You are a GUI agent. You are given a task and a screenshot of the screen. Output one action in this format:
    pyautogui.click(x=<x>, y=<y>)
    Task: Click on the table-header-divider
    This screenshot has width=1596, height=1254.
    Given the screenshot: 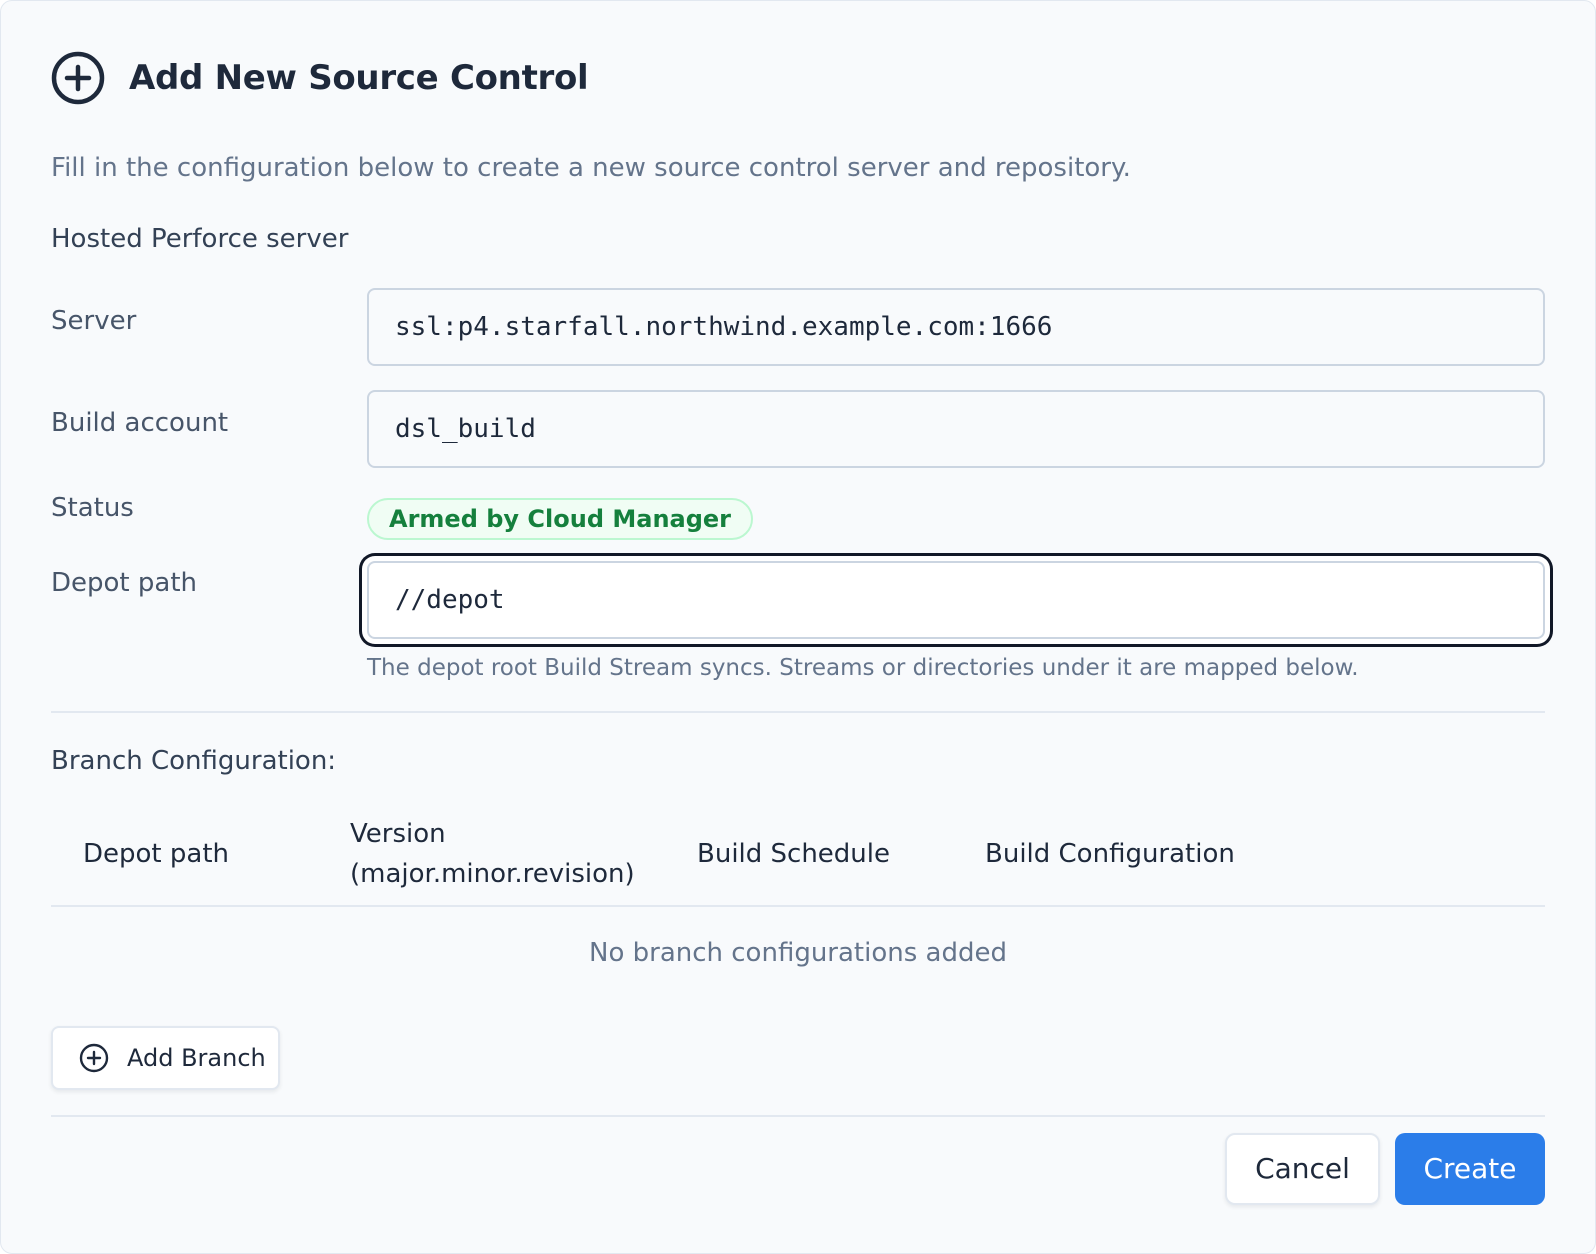 What is the action you would take?
    pyautogui.click(x=798, y=906)
    